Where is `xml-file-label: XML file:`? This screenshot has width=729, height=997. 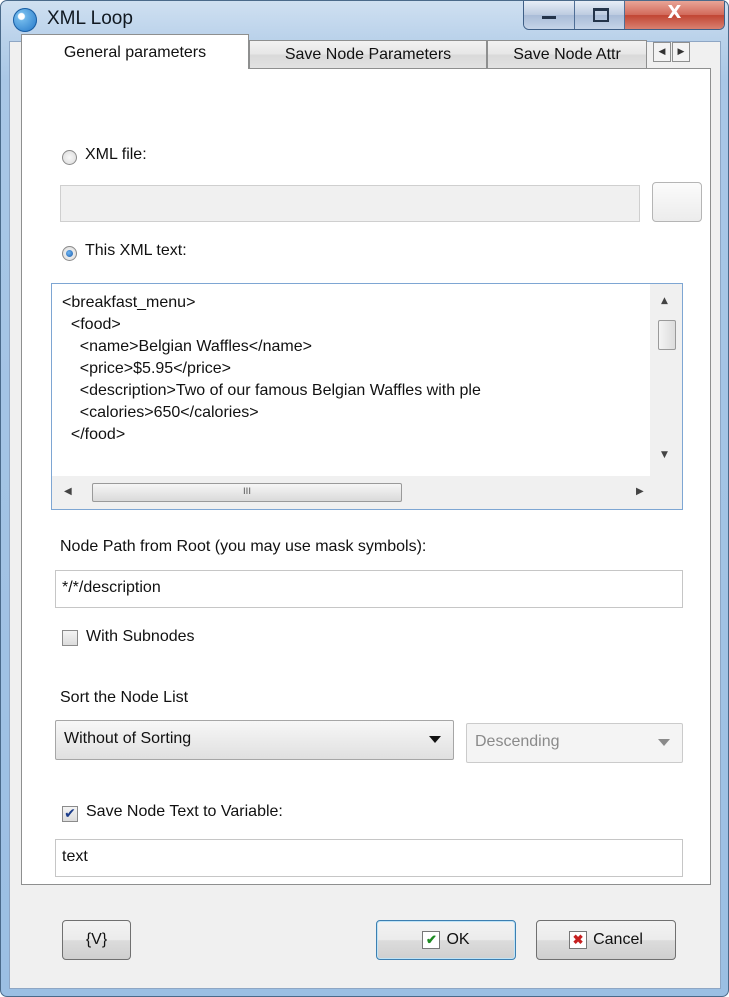 xml-file-label: XML file: is located at coordinates (116, 154).